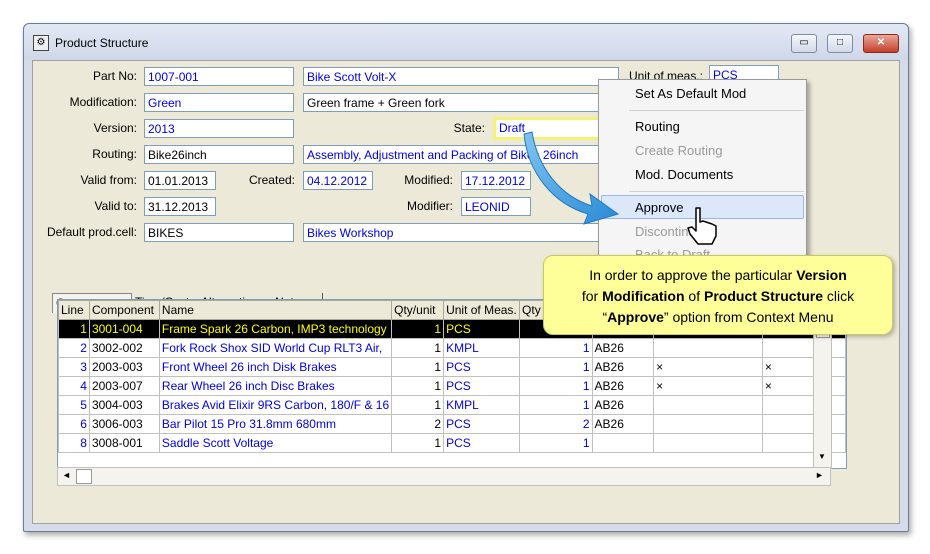 The image size is (930, 554). Describe the element at coordinates (840, 43) in the screenshot. I see `maximize-button: □` at that location.